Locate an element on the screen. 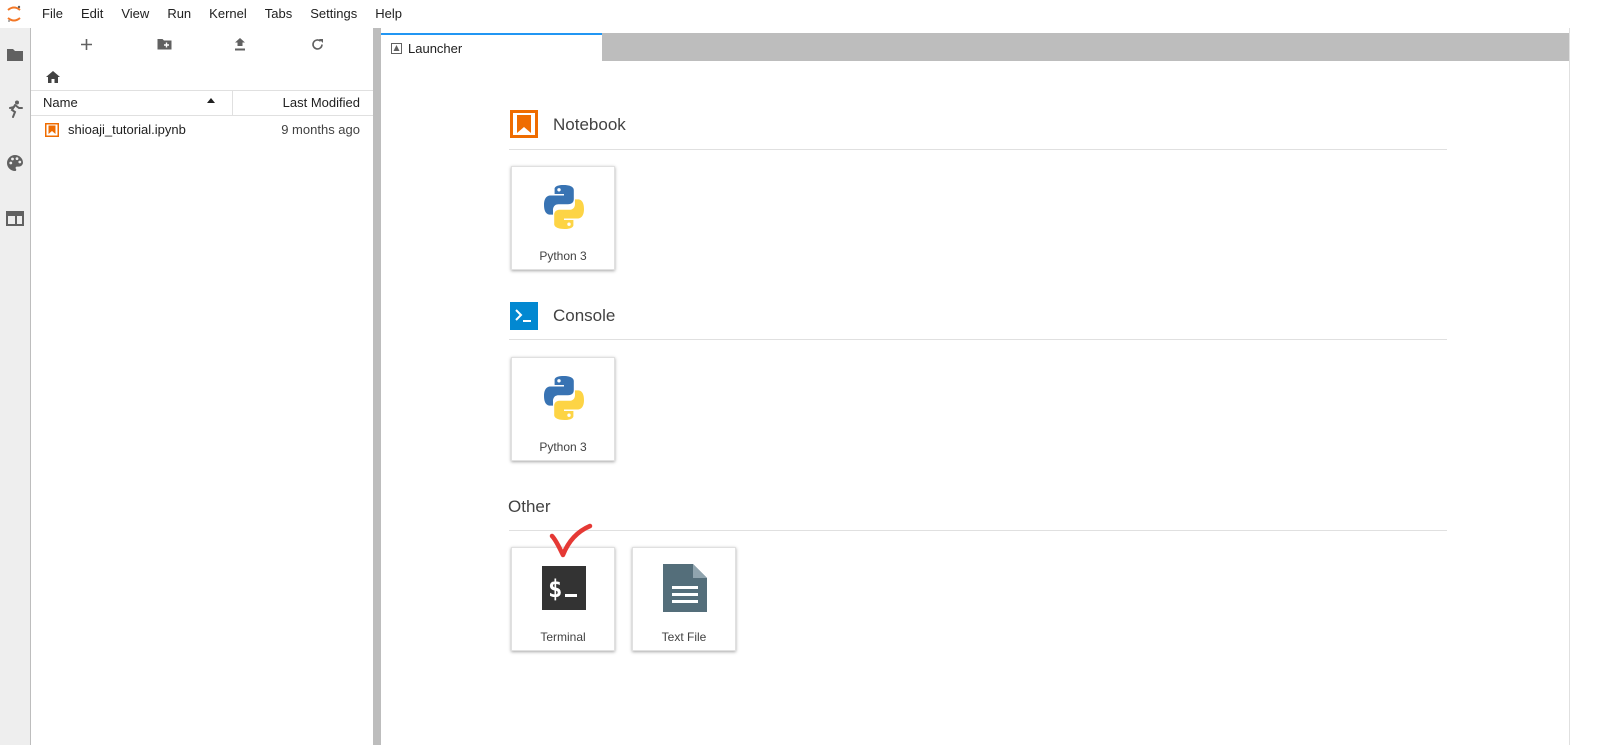 The height and width of the screenshot is (745, 1600). panel-splitter is located at coordinates (377, 386).